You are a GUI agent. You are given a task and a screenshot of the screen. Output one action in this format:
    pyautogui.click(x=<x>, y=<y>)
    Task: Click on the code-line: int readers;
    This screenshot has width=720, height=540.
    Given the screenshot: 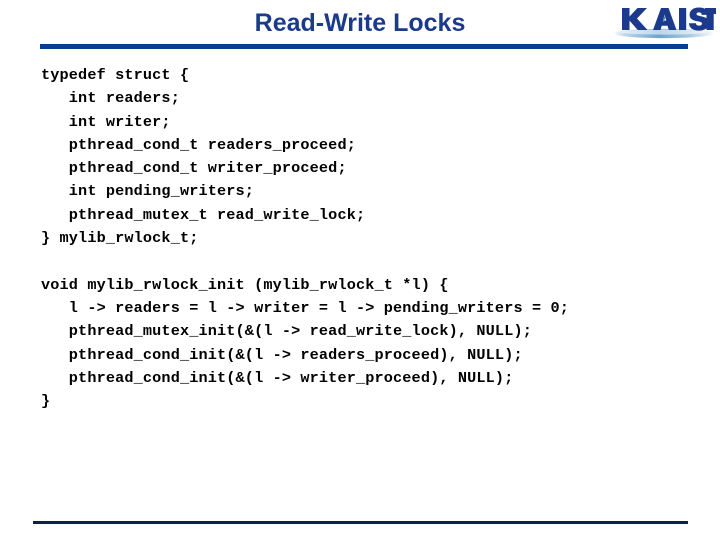 What is the action you would take?
    pyautogui.click(x=110, y=98)
    